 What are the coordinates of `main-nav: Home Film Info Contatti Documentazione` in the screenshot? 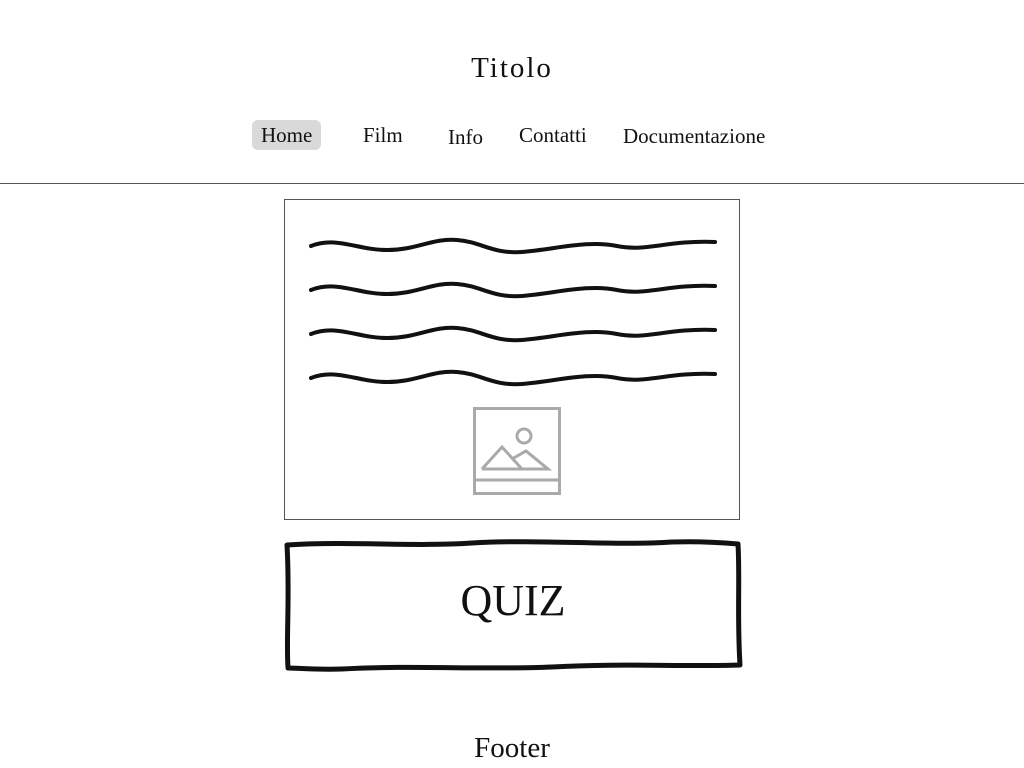 It's located at (512, 138).